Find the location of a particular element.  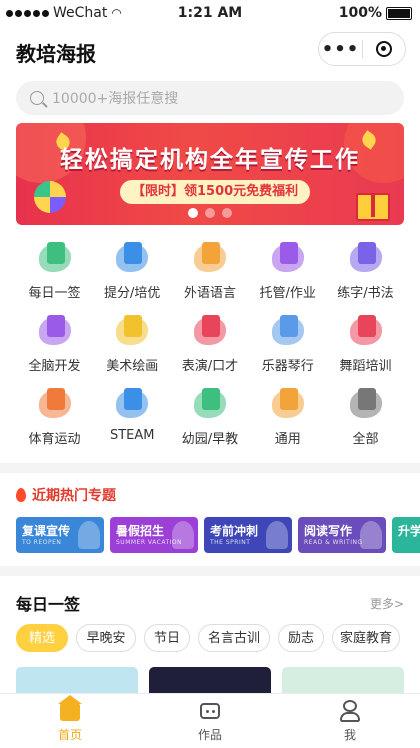

tab-label: 我 is located at coordinates (349, 735).